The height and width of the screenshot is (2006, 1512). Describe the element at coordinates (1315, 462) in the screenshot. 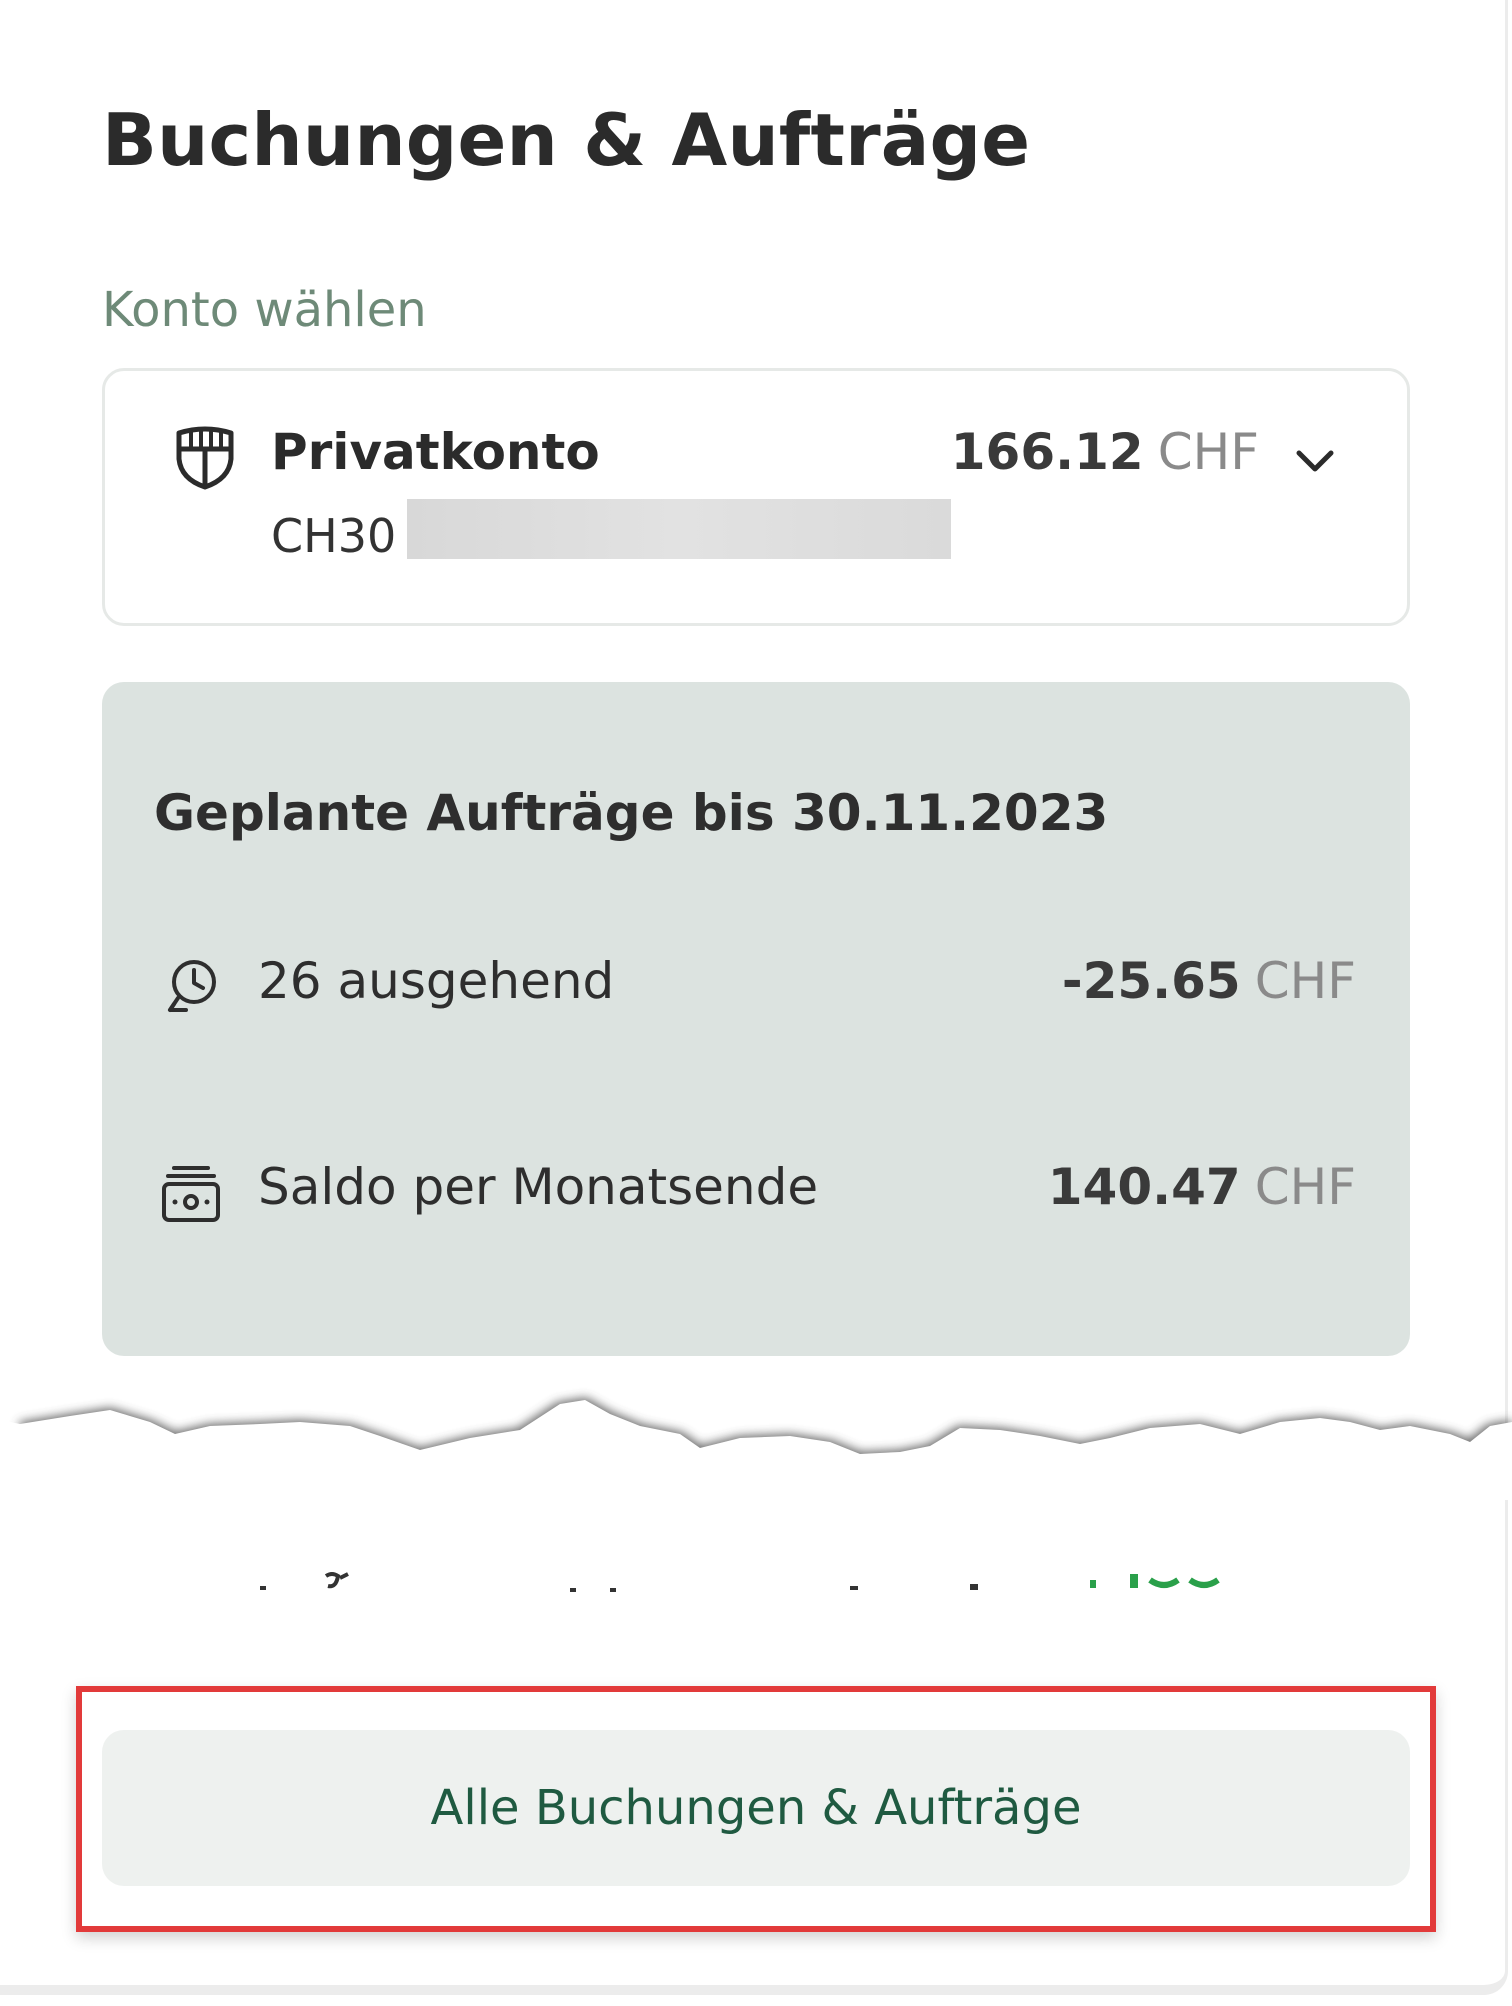

I see `chevron-down-icon` at that location.